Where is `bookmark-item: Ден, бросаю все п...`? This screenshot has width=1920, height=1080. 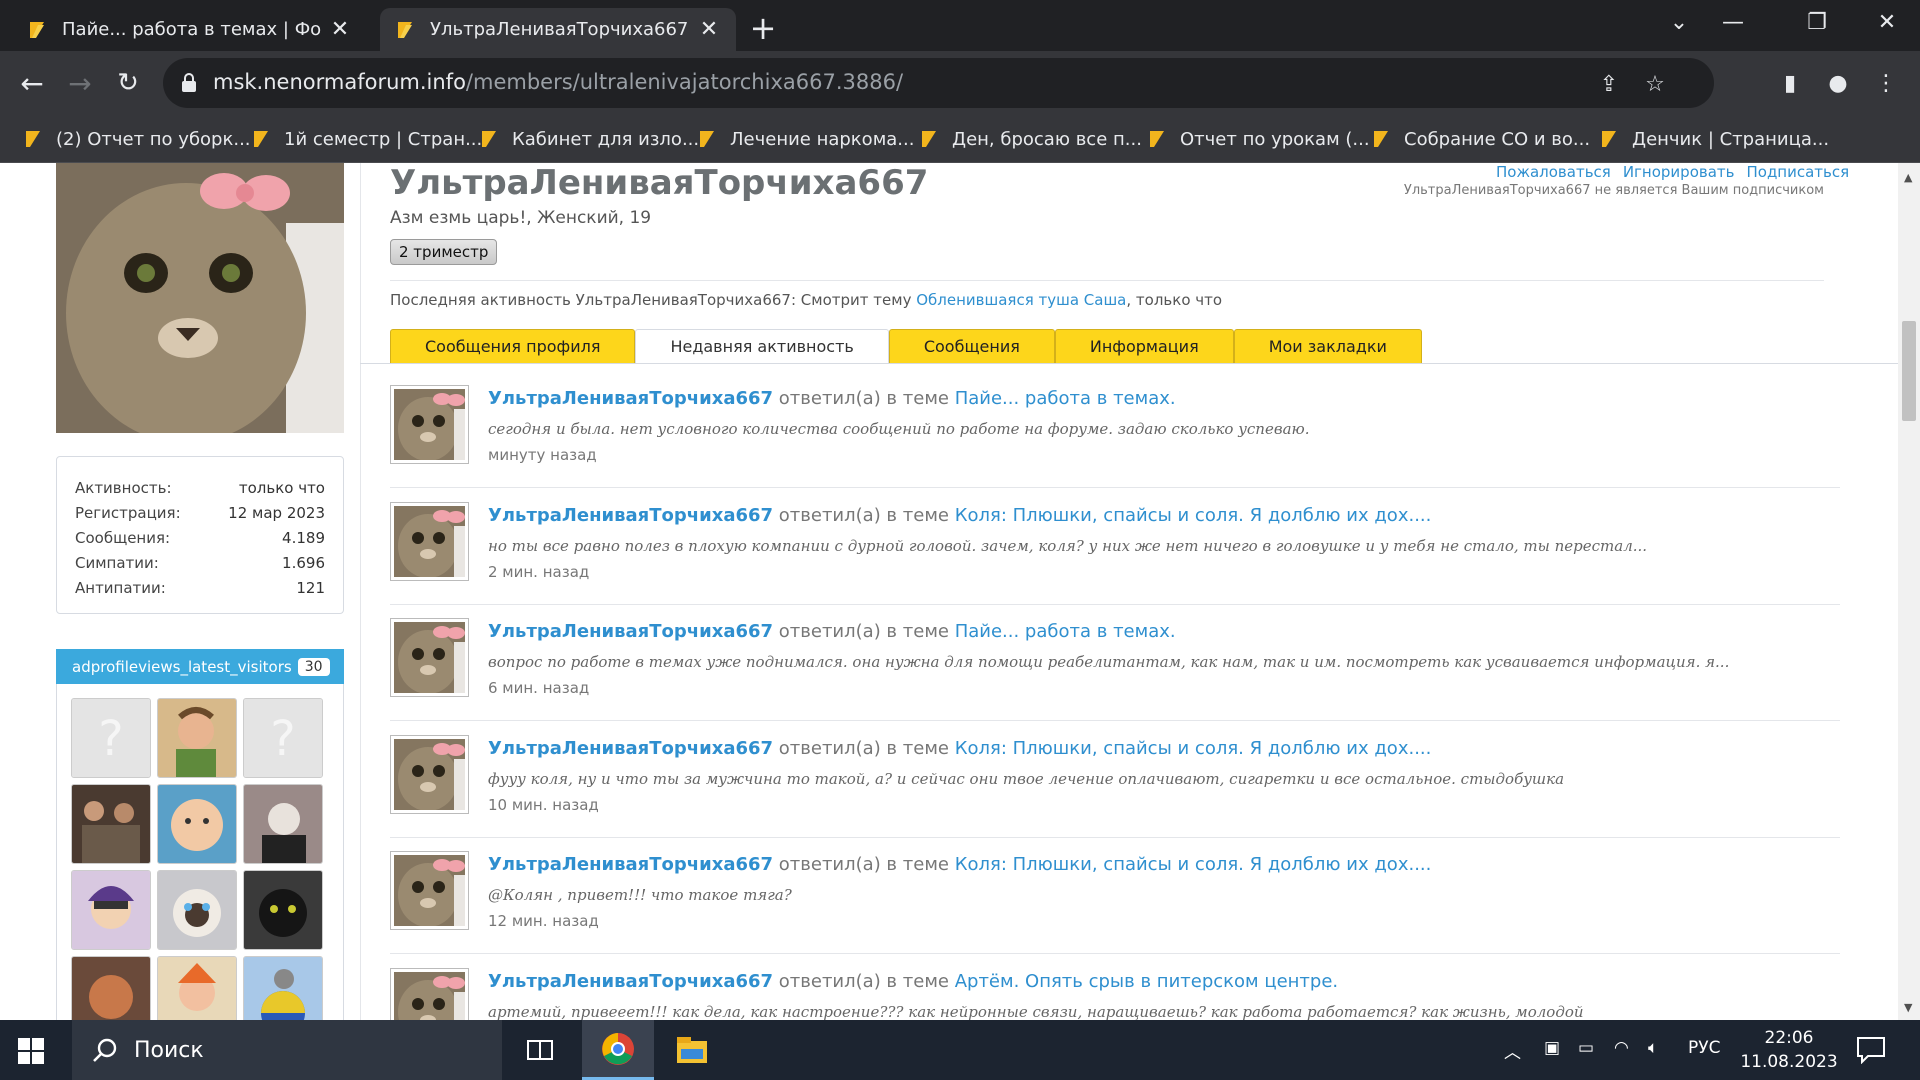
bookmark-item: Ден, бросаю все п... is located at coordinates (1030, 139).